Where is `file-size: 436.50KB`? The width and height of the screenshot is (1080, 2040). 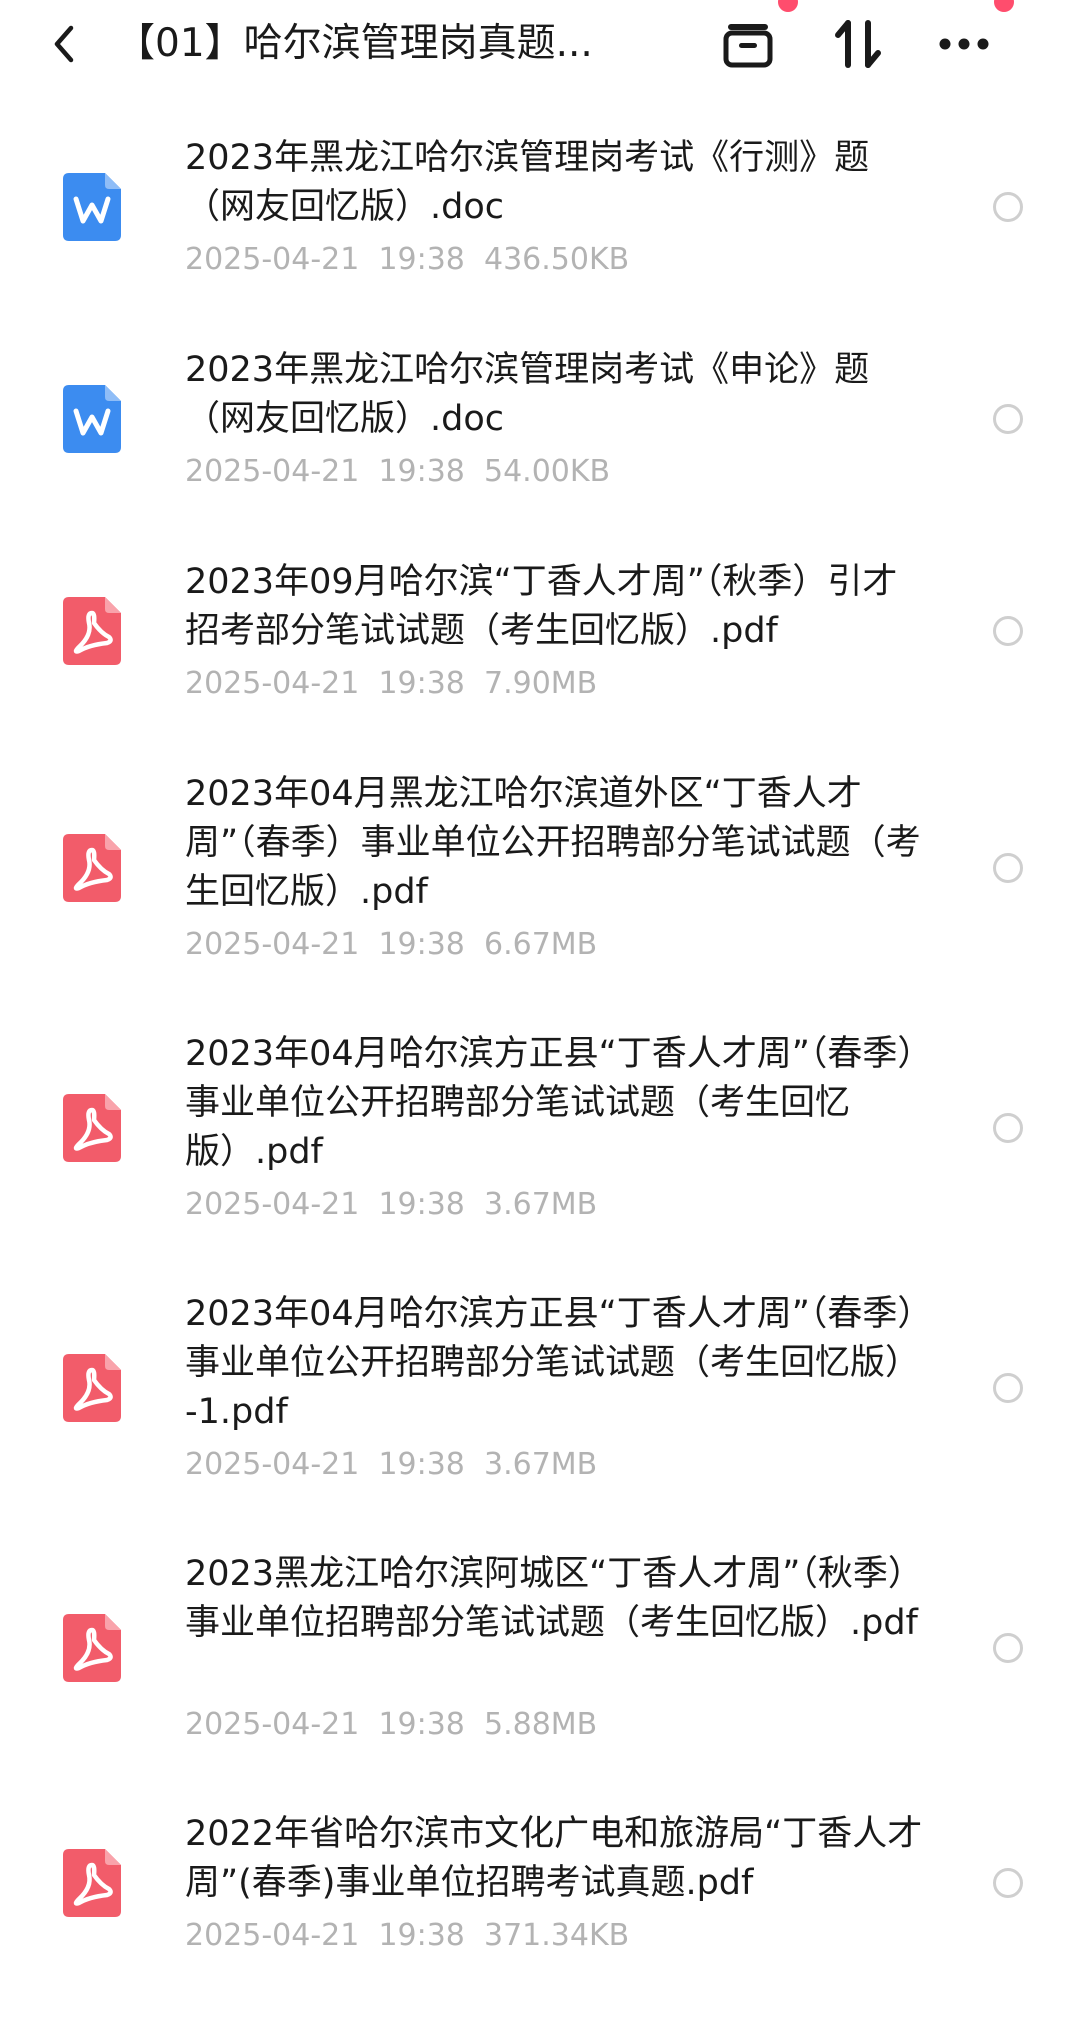 file-size: 436.50KB is located at coordinates (556, 259).